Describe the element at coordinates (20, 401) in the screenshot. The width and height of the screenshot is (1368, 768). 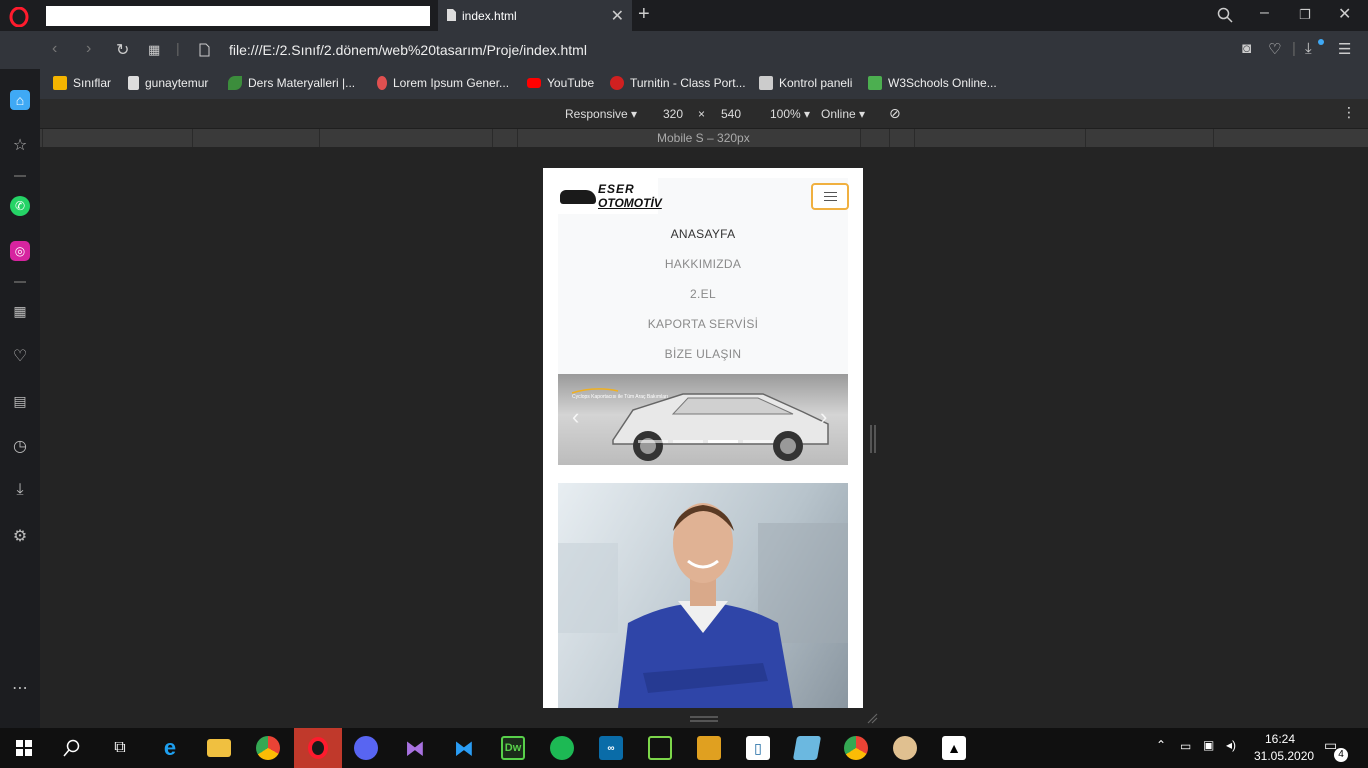
I see `news-icon: ▤` at that location.